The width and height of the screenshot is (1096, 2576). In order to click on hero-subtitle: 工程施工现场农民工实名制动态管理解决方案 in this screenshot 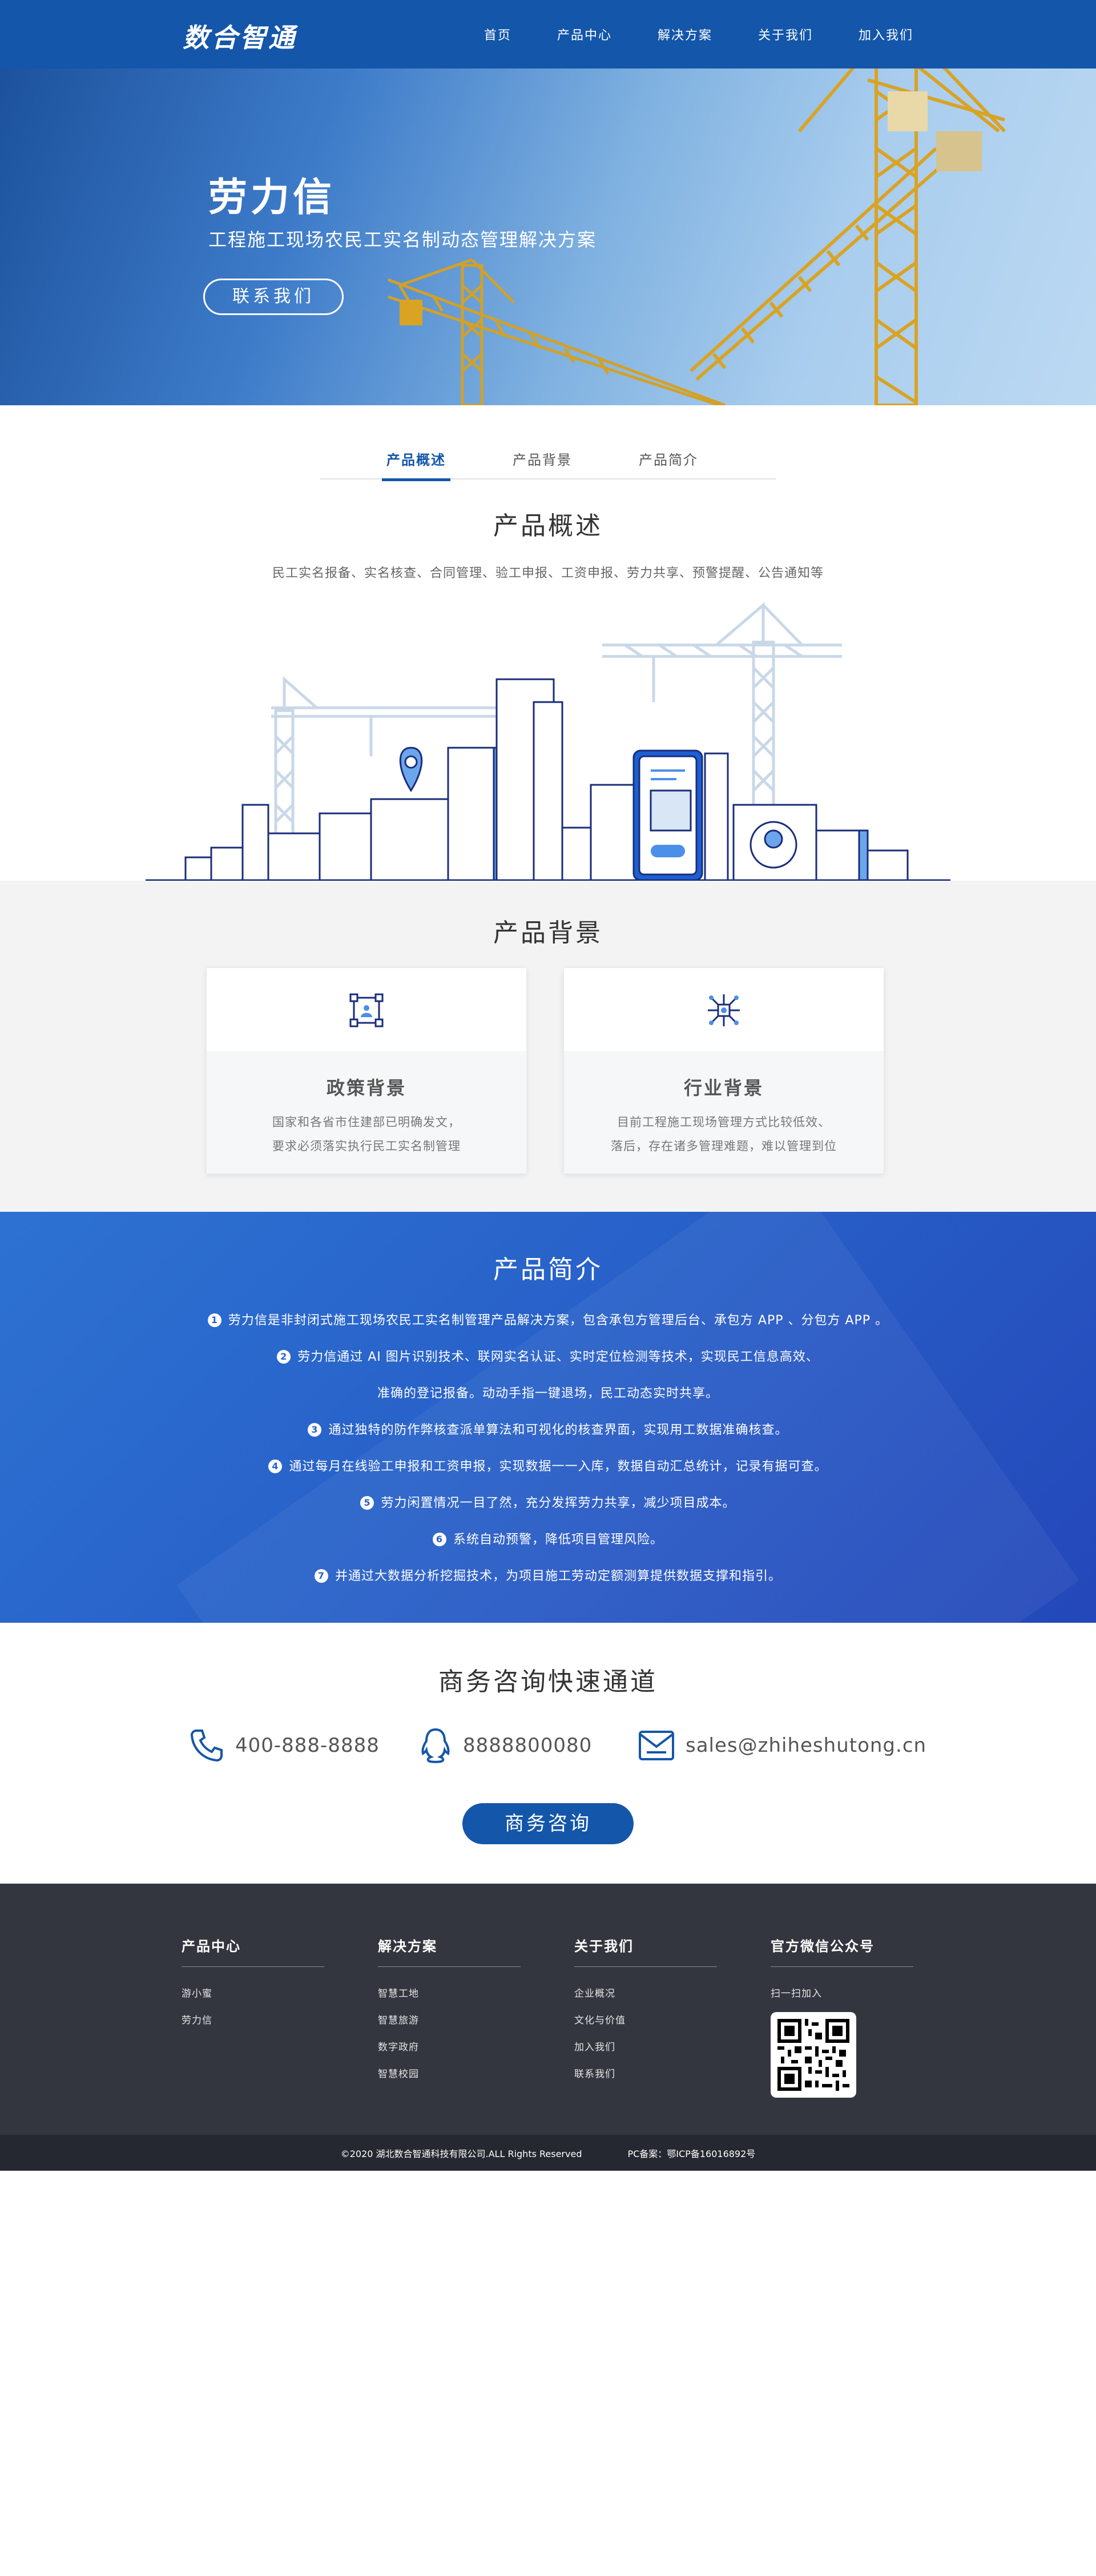, I will do `click(402, 240)`.